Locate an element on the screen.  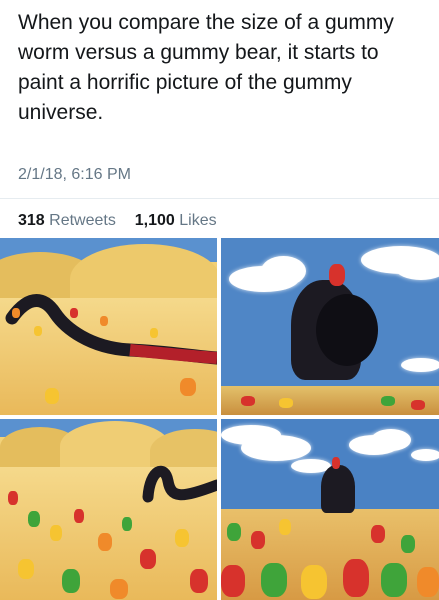
retweets-stat: 318 Retweets is located at coordinates (69, 220).